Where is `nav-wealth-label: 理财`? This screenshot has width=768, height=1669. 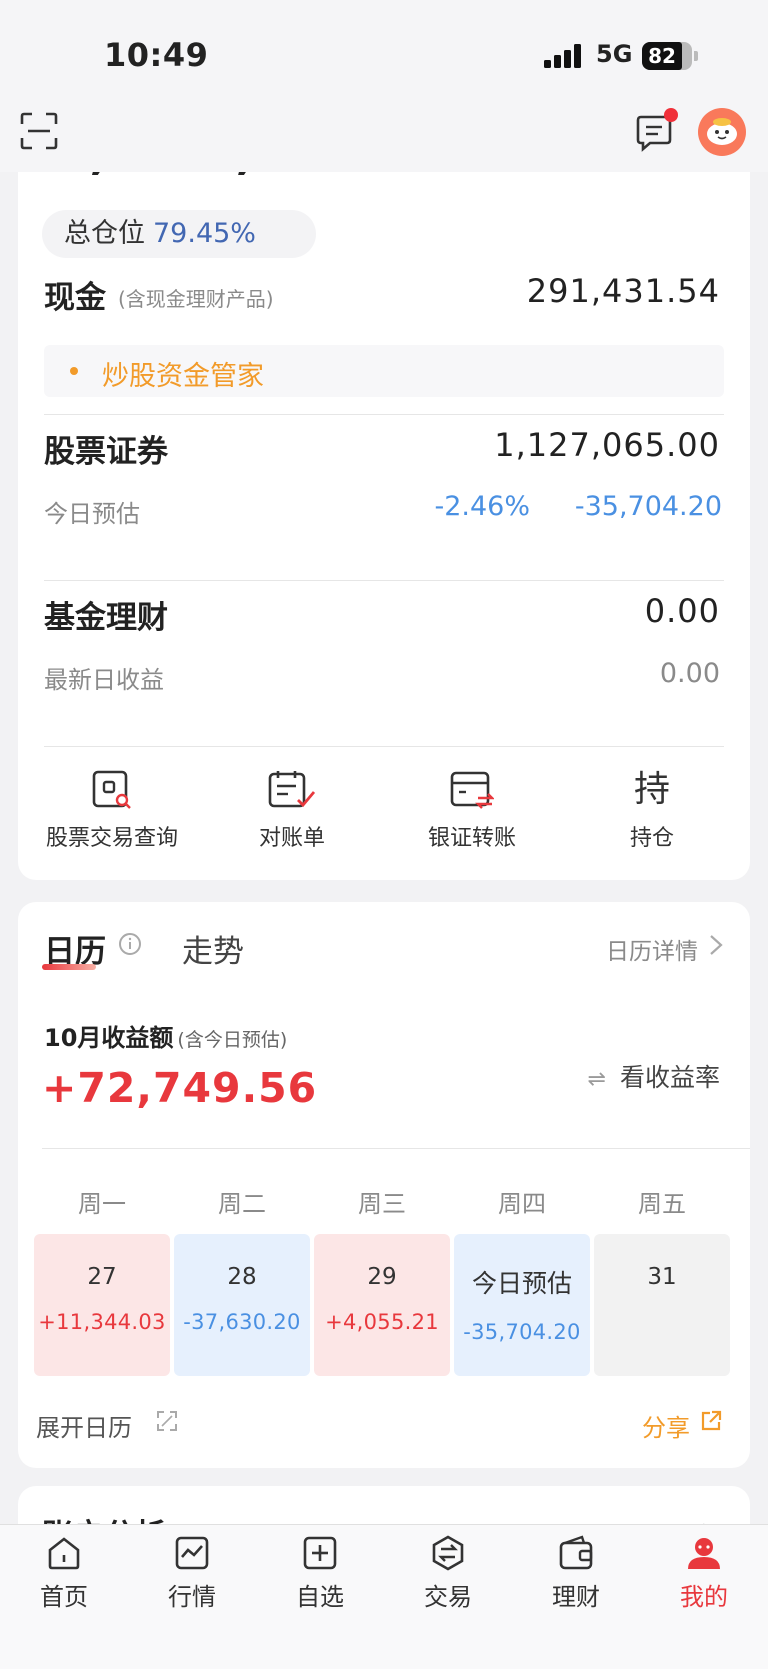
nav-wealth-label: 理财 is located at coordinates (576, 1597).